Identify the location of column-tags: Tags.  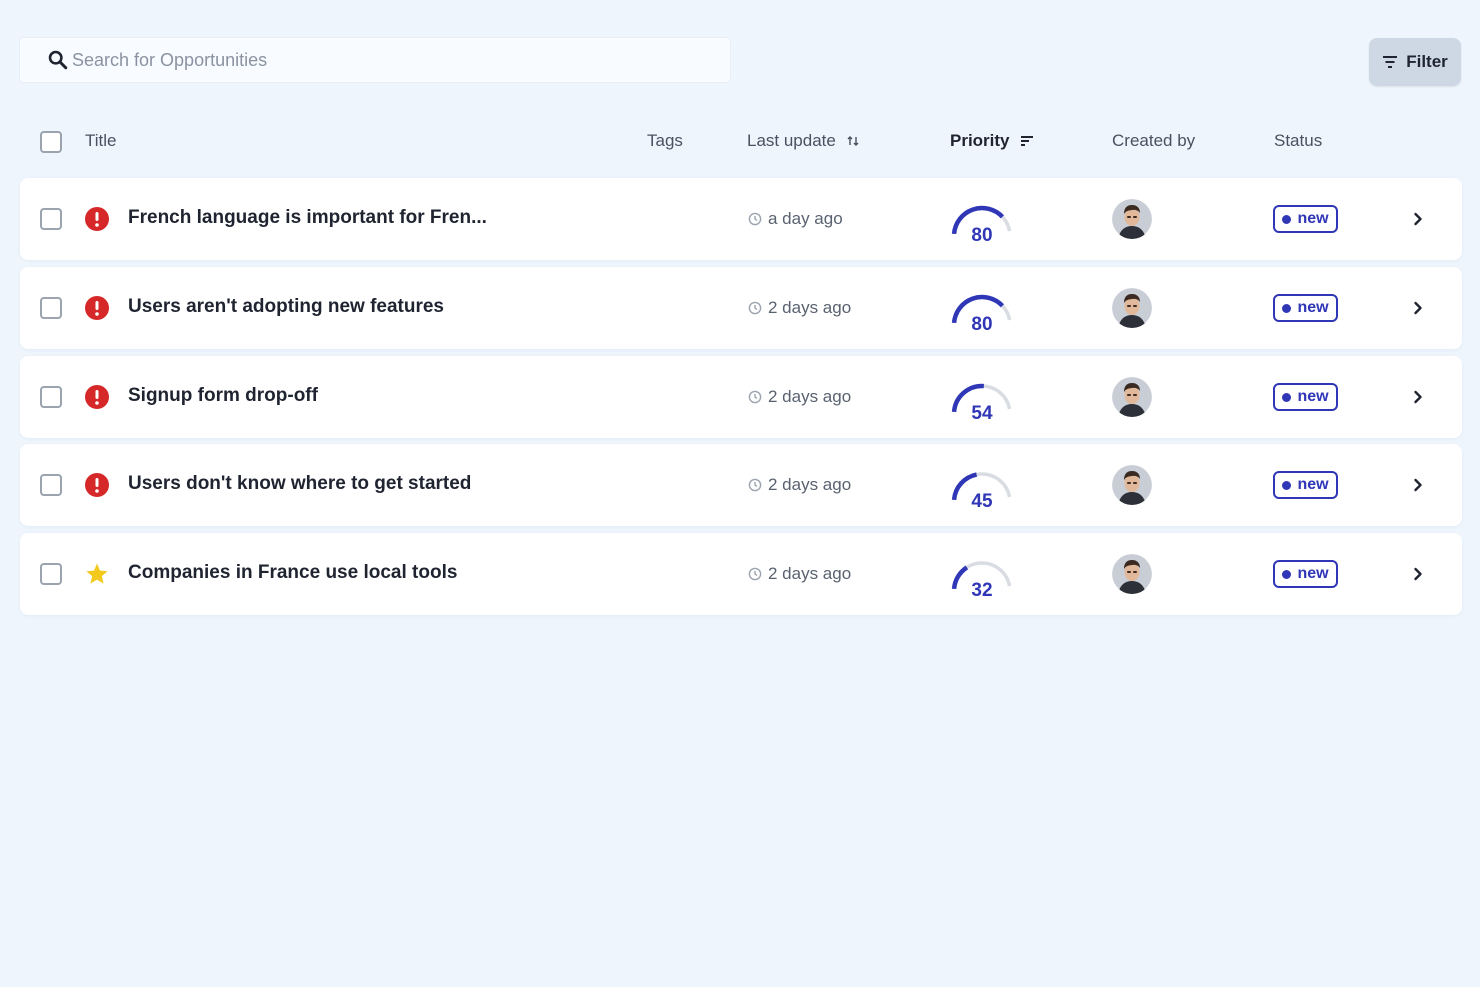
(665, 141).